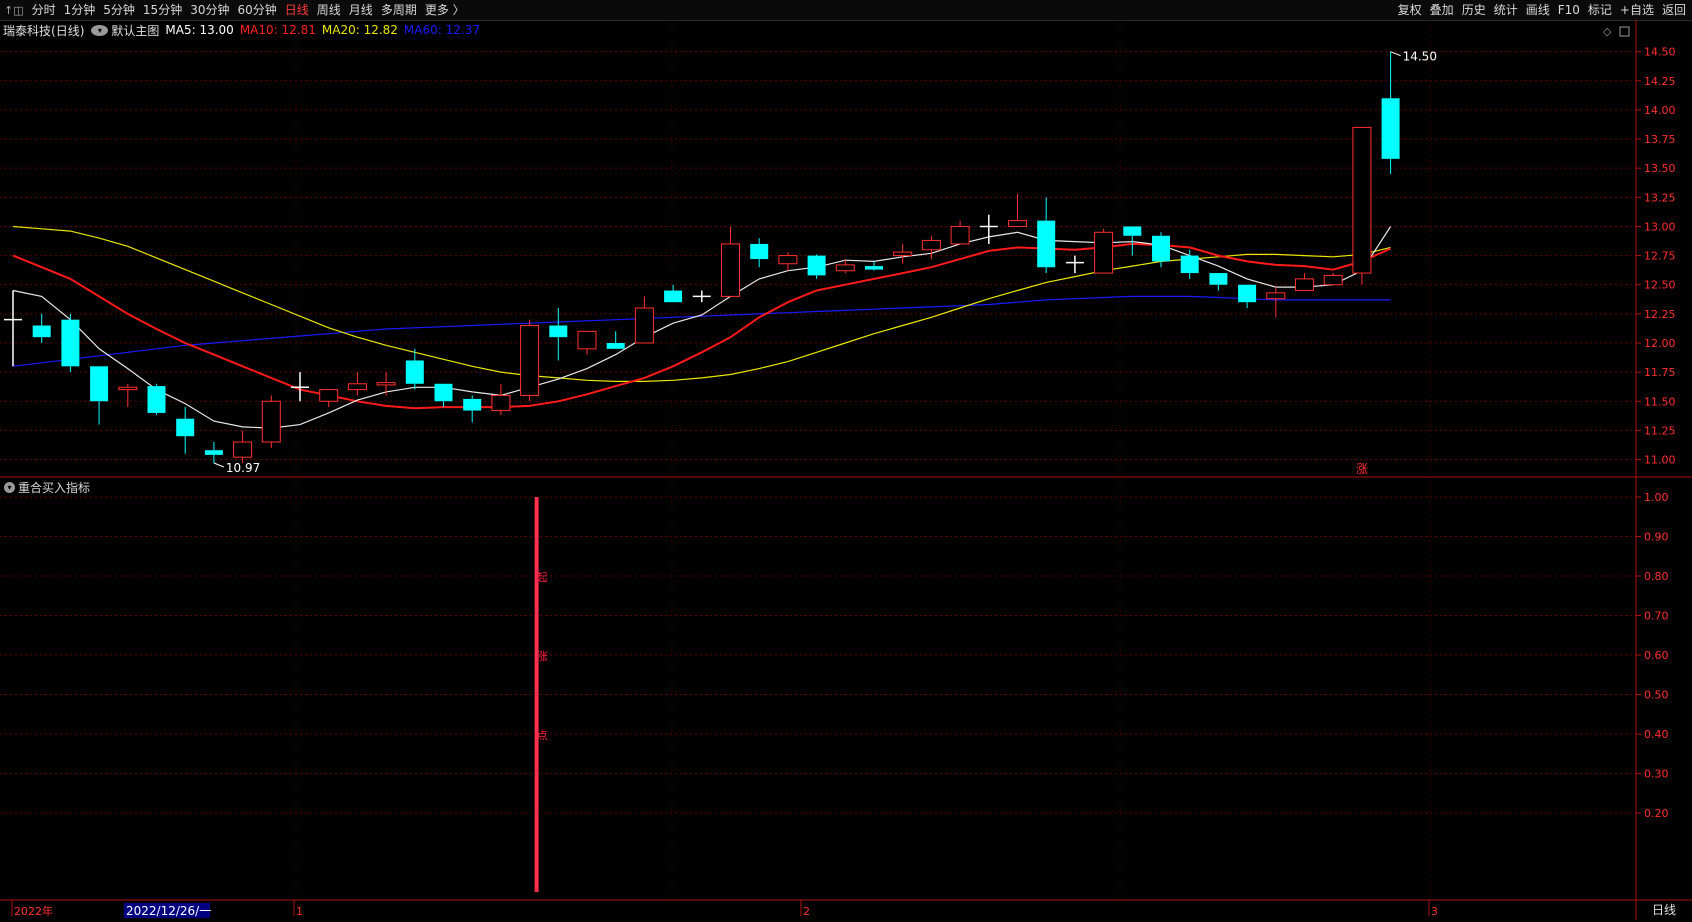  I want to click on rise-badge: 涨, so click(1362, 468).